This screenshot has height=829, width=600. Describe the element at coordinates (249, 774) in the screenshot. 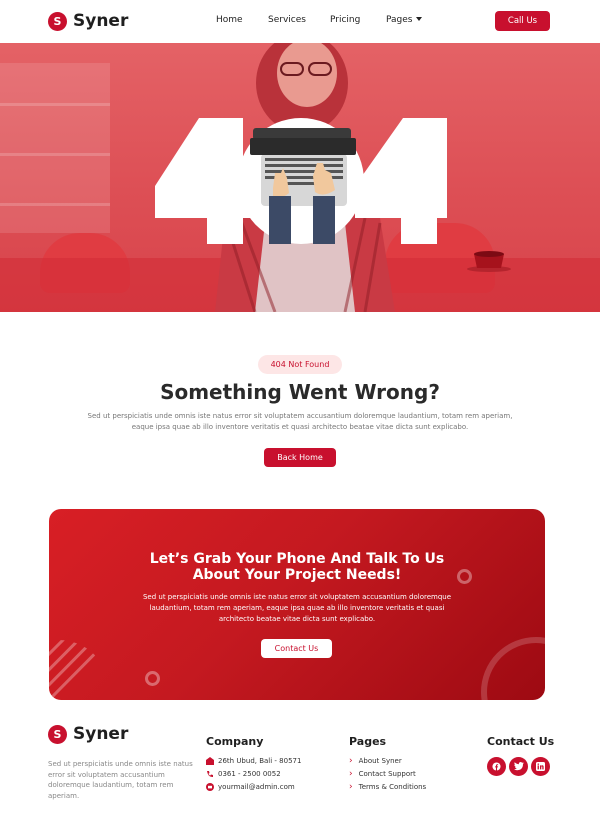

I see `phone-text: 0361 - 2500 0052` at that location.